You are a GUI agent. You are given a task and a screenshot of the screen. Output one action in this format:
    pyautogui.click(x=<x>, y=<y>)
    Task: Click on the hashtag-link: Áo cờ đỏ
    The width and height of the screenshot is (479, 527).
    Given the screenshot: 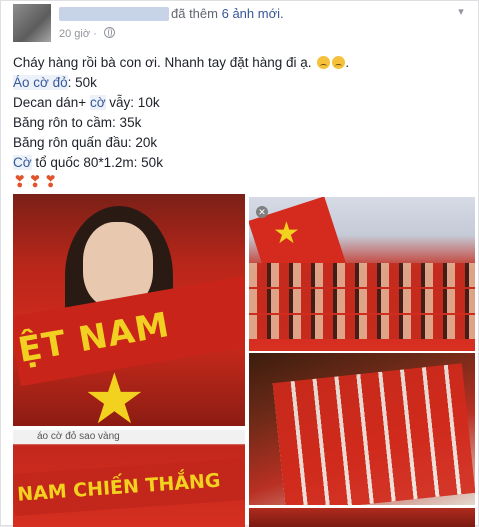 What is the action you would take?
    pyautogui.click(x=40, y=82)
    